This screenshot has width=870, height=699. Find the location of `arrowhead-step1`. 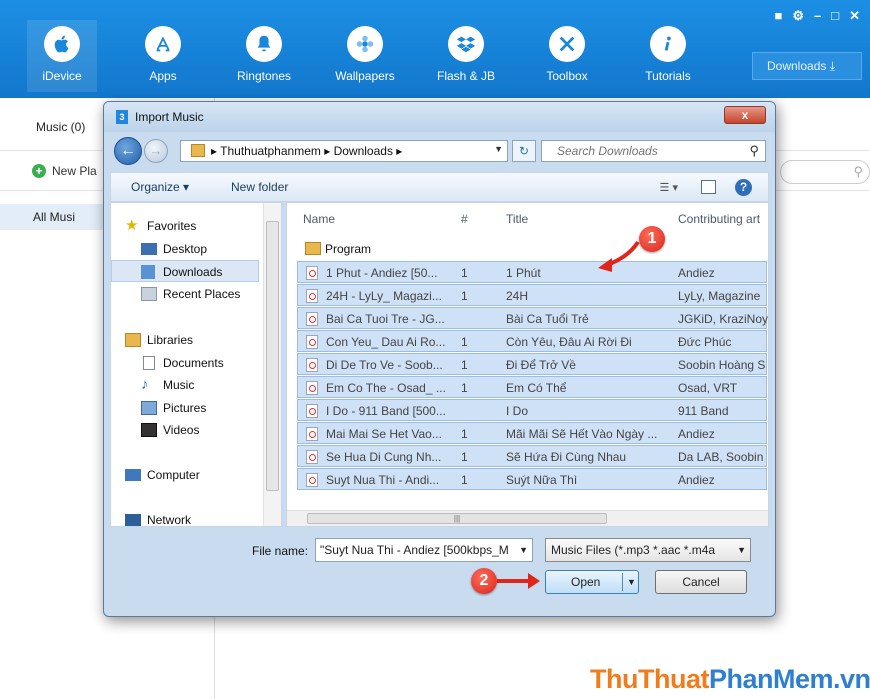

arrowhead-step1 is located at coordinates (605, 265).